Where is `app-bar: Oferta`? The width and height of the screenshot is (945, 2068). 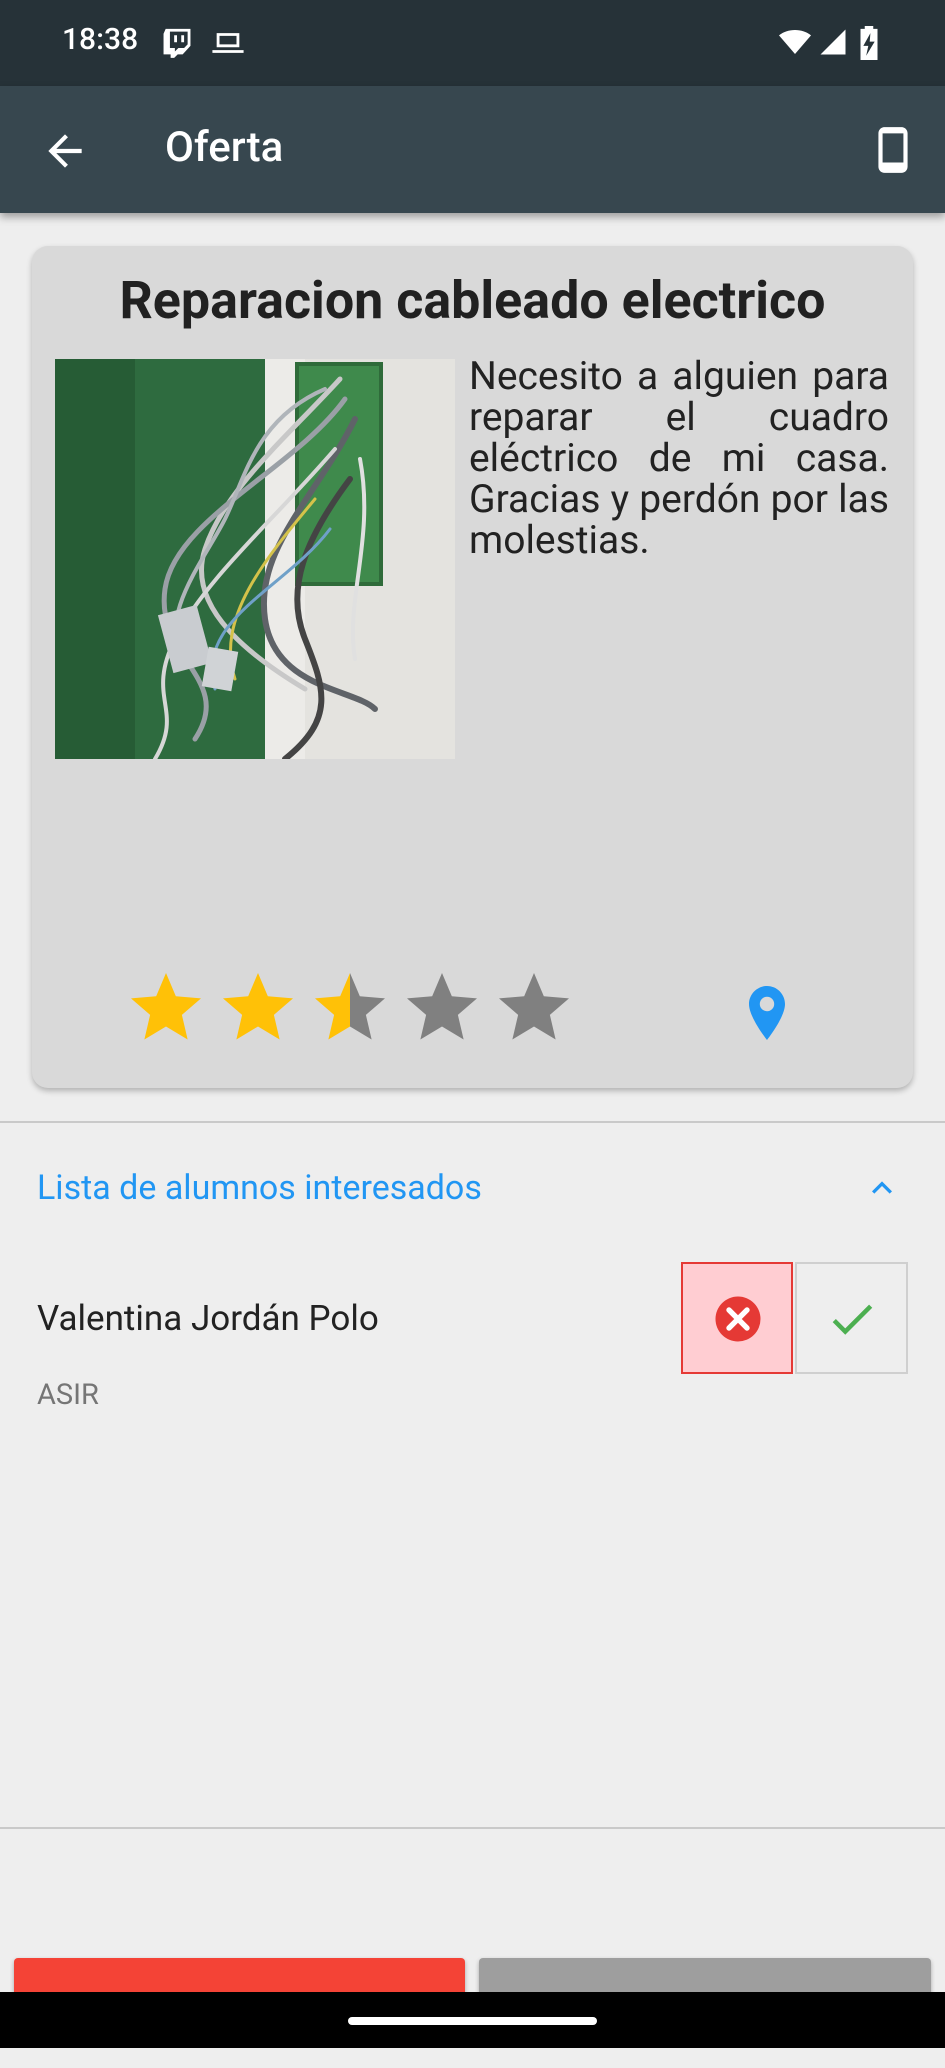 app-bar: Oferta is located at coordinates (472, 149).